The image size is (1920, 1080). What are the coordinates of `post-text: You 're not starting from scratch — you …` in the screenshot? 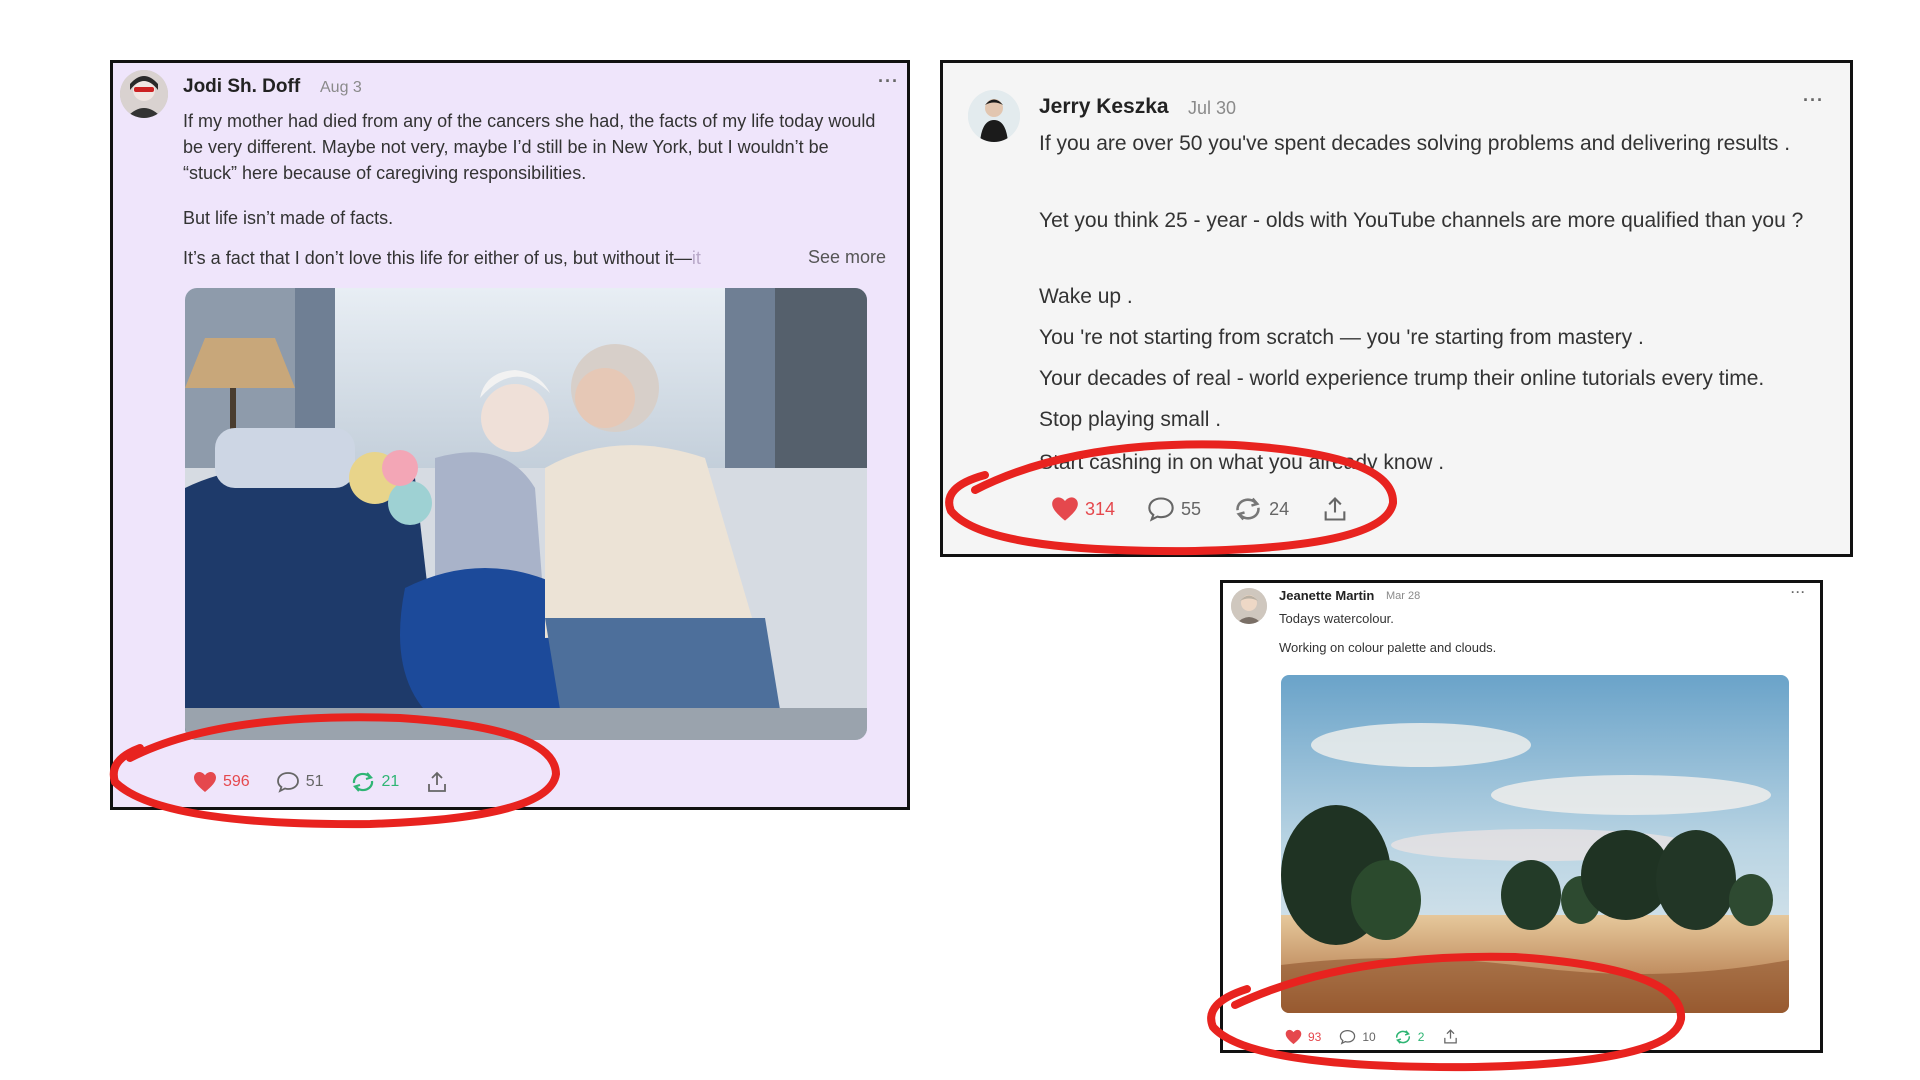 It's located at (1341, 337).